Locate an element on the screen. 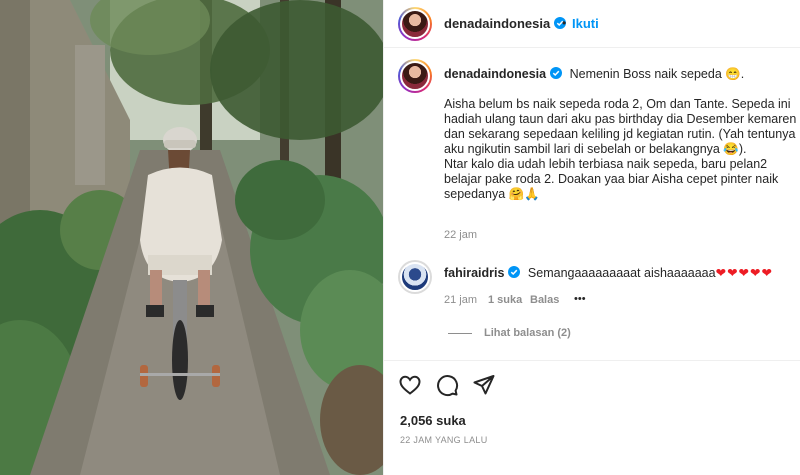 The height and width of the screenshot is (475, 800). view-replies-button: Lihat balasan (2) is located at coordinates (509, 333).